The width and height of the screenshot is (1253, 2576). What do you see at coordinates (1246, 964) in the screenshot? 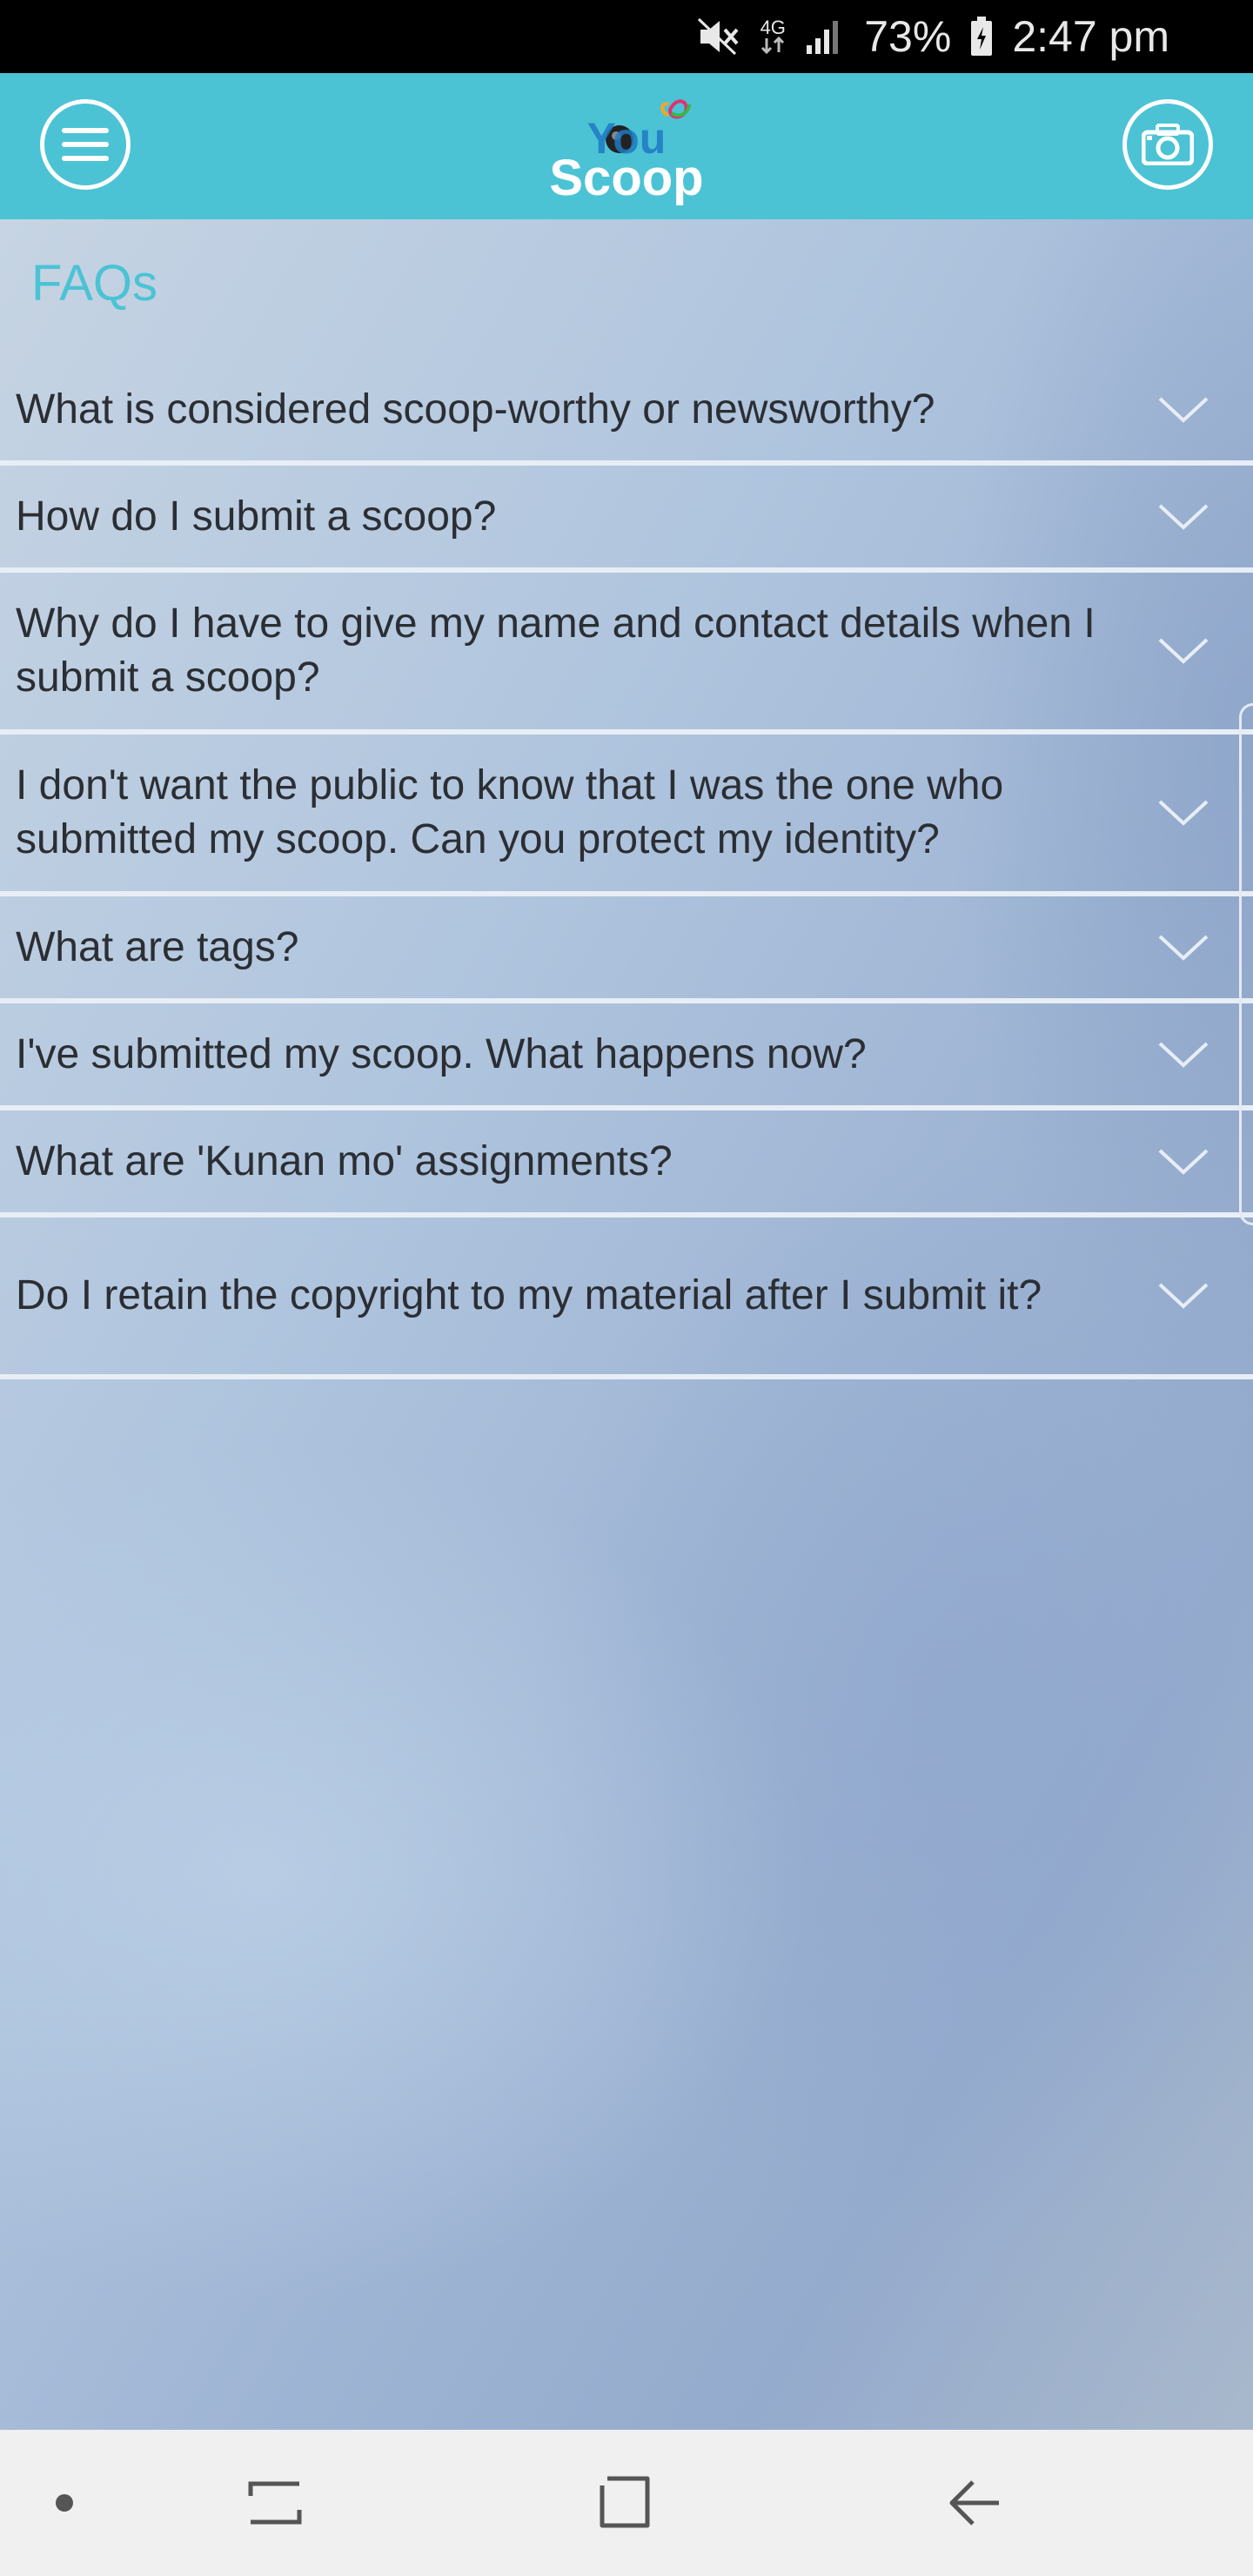
I see `scroll-indicator` at bounding box center [1246, 964].